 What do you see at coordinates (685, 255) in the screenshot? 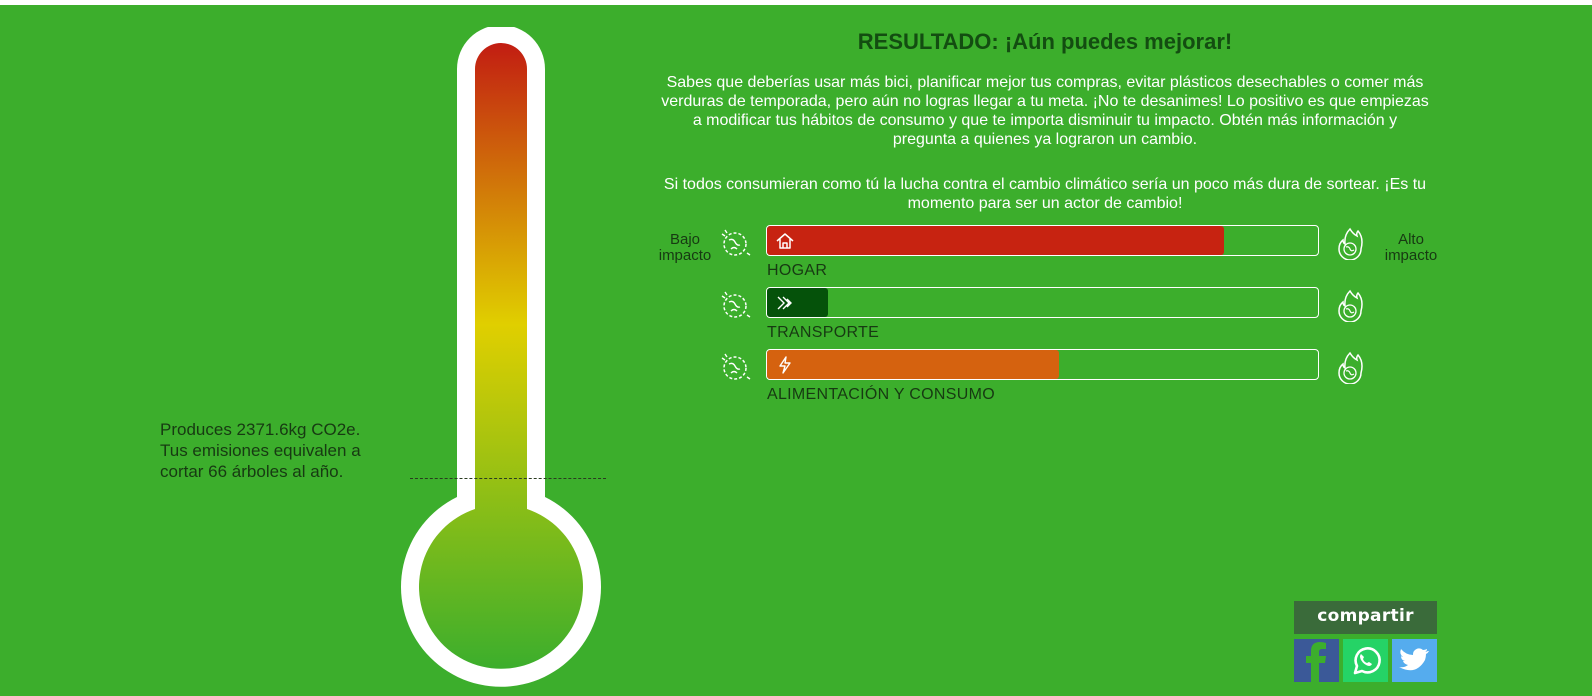
I see `low-impact-label-line-2: impacto` at bounding box center [685, 255].